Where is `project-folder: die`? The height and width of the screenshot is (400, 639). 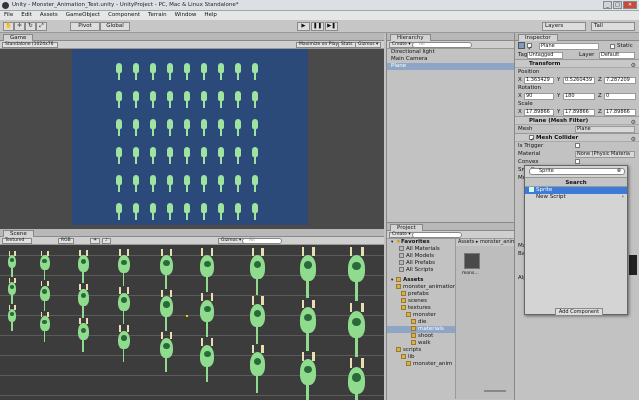 project-folder: die is located at coordinates (421, 322).